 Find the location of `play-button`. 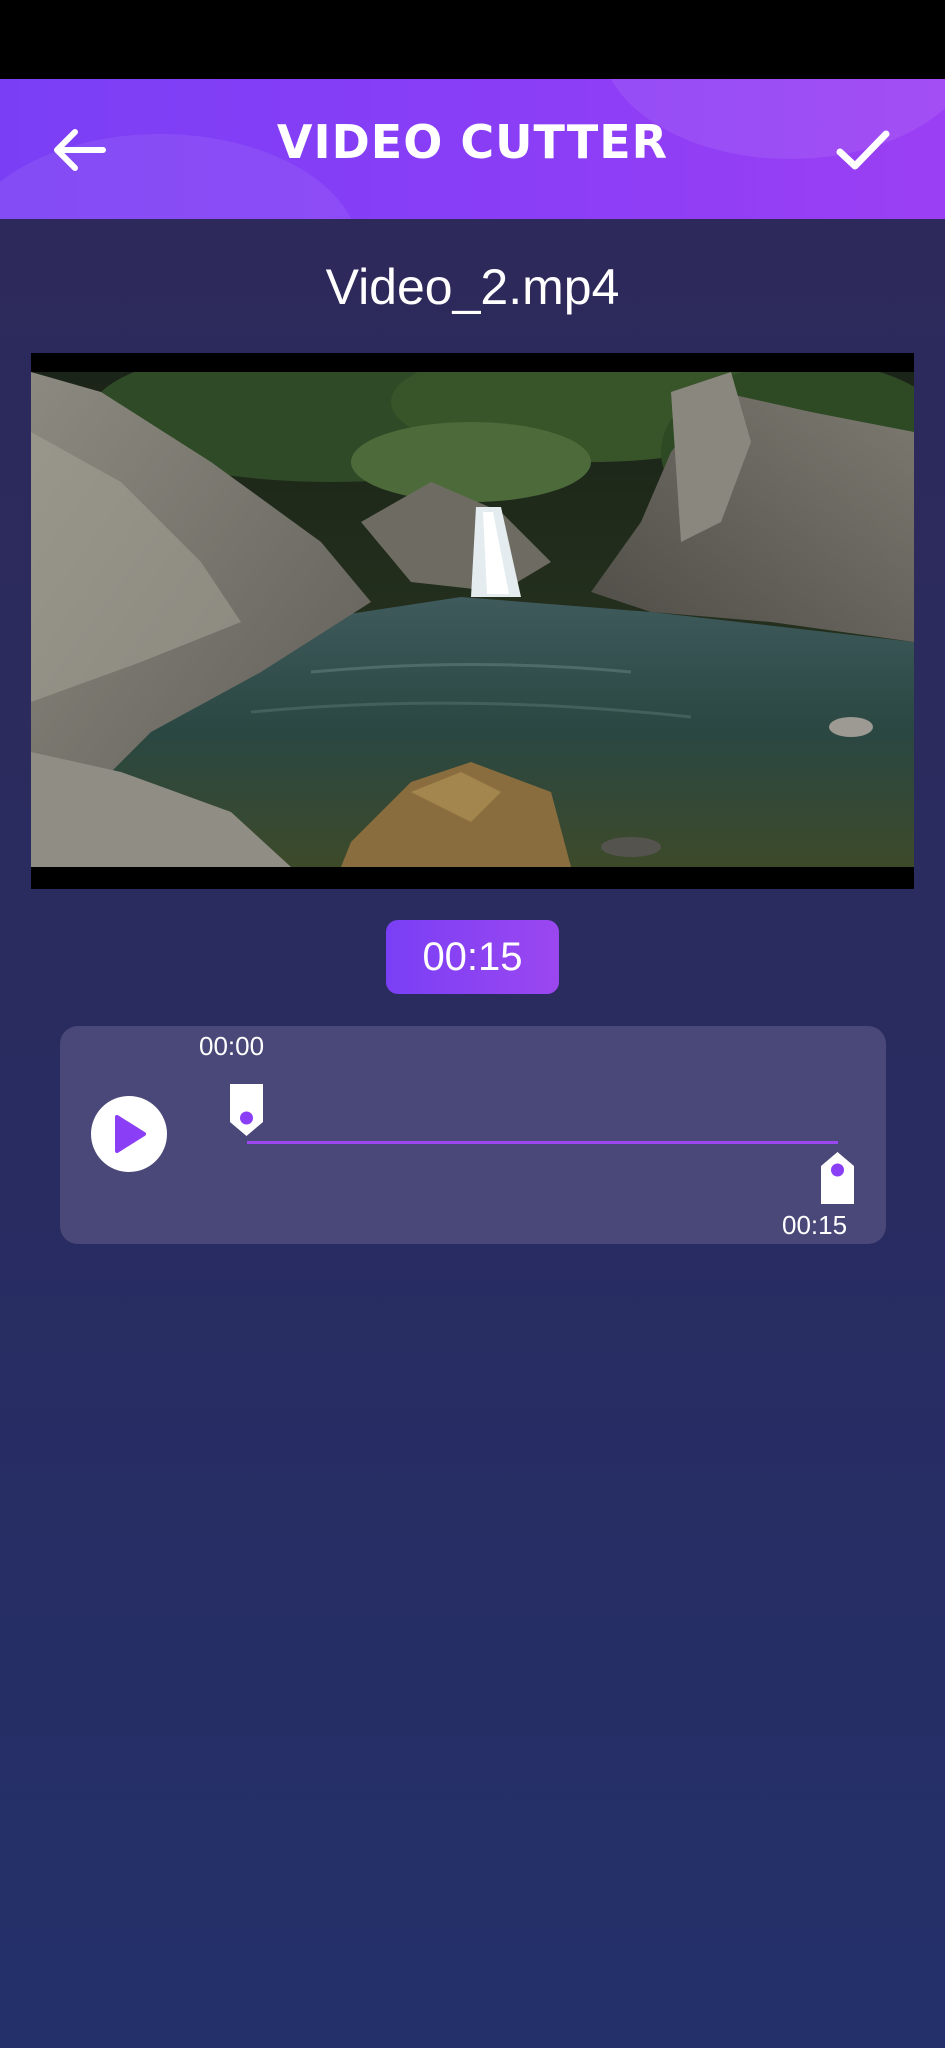

play-button is located at coordinates (129, 1134).